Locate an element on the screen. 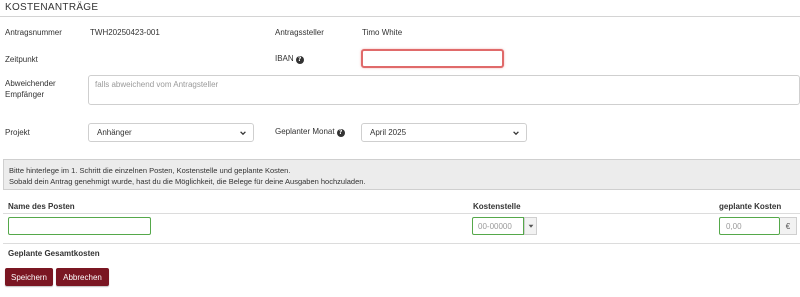  empfaenger-label-line1: Abweichender is located at coordinates (30, 83).